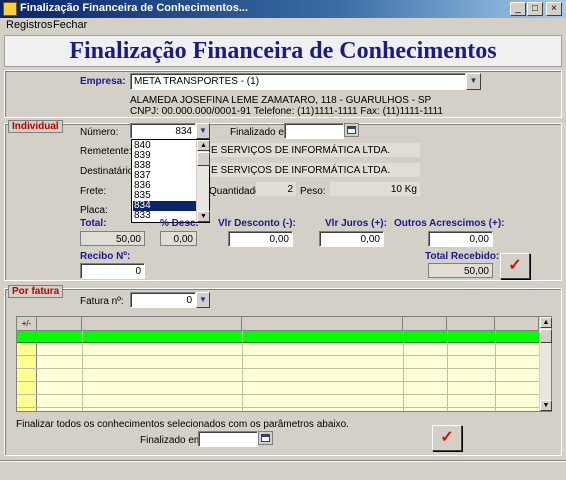  I want to click on numero-field: 834, so click(163, 131).